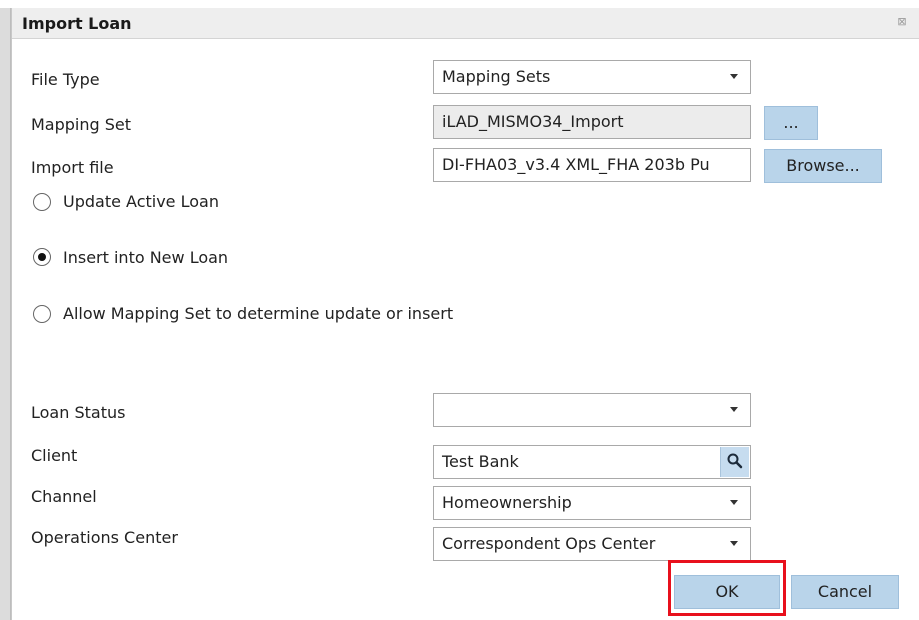 Image resolution: width=919 pixels, height=620 pixels. Describe the element at coordinates (507, 502) in the screenshot. I see `channel-value: Homeownership` at that location.